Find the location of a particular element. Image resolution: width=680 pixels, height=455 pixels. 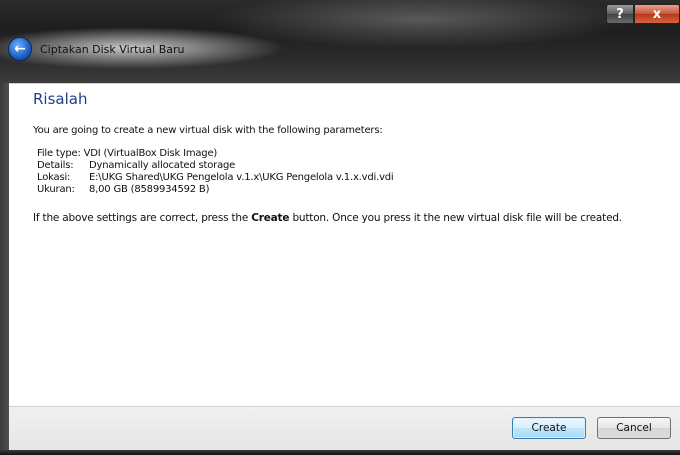

page-heading: Risalah is located at coordinates (60, 99).